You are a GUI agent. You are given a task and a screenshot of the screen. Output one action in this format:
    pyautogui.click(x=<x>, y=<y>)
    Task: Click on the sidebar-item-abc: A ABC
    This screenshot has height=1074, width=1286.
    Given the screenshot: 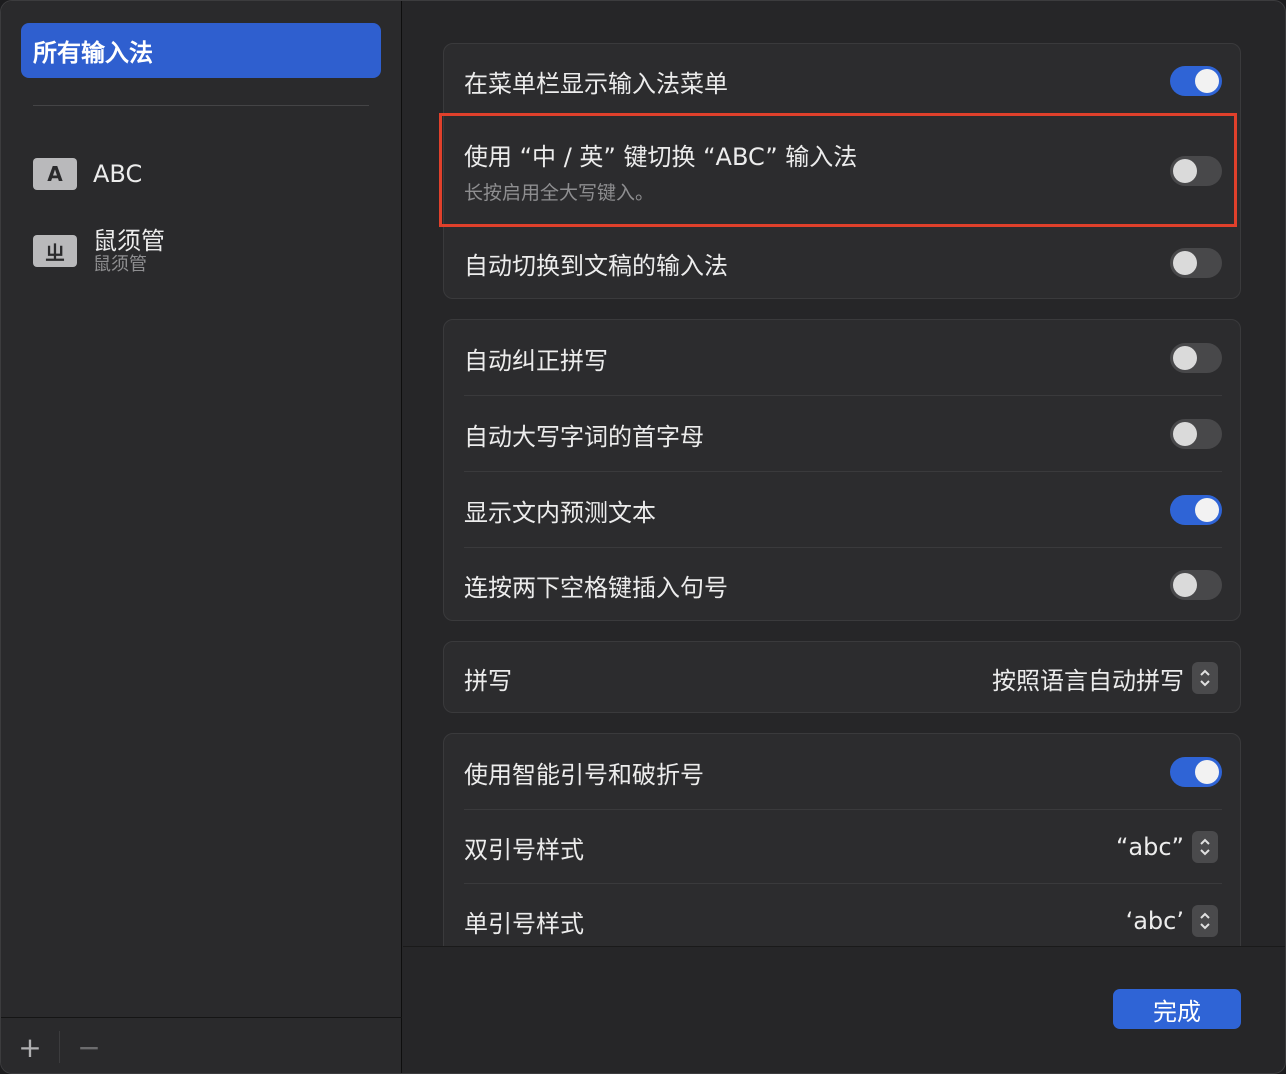 What is the action you would take?
    pyautogui.click(x=201, y=174)
    